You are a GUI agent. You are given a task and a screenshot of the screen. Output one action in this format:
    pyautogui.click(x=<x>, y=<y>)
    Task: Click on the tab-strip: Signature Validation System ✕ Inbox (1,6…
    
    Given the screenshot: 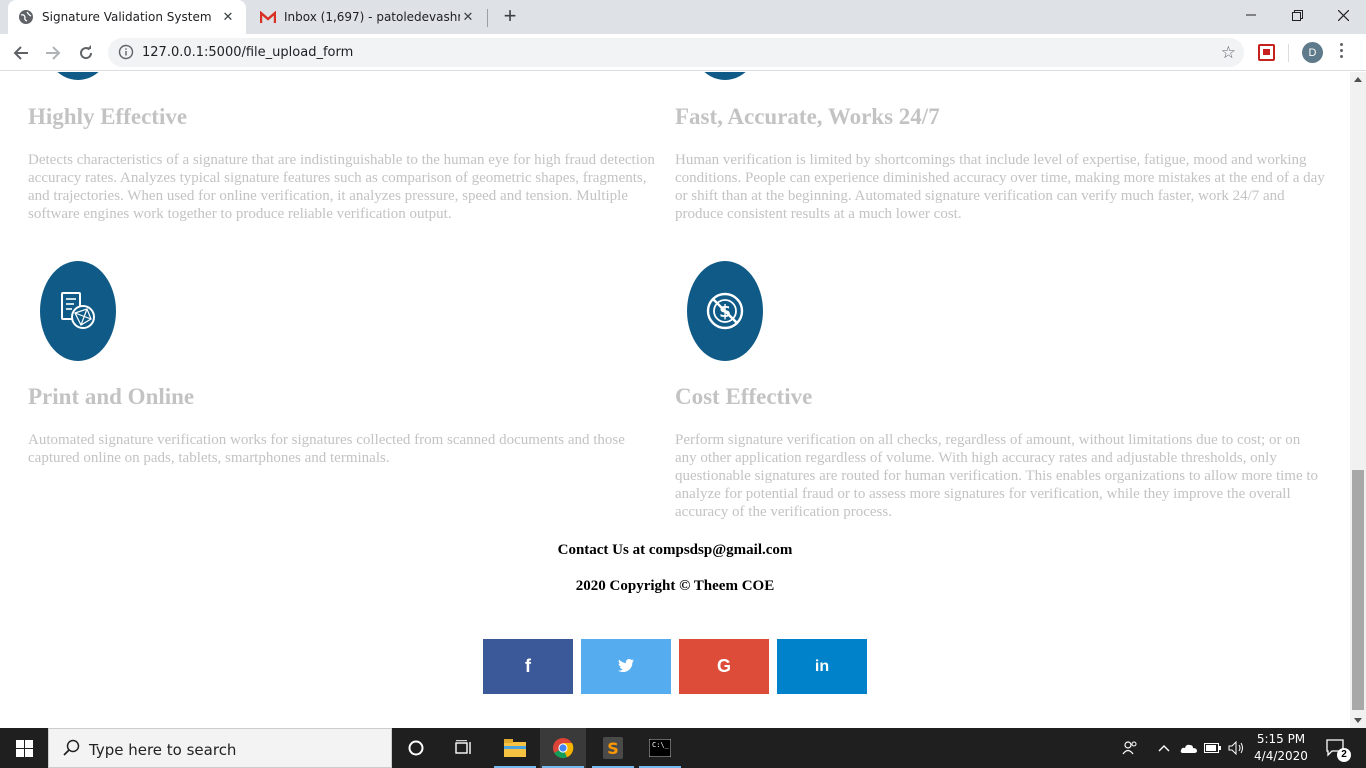 What is the action you would take?
    pyautogui.click(x=683, y=17)
    